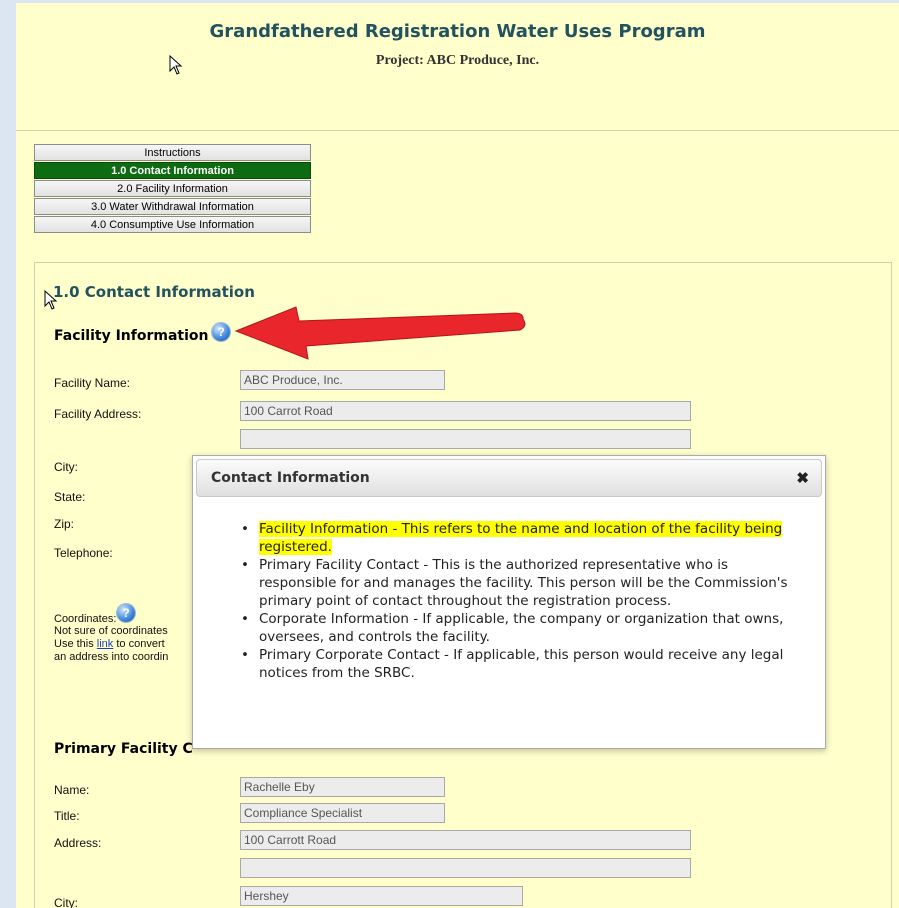 This screenshot has width=899, height=908. I want to click on tab-consumptive-use-information: 4.0 Consumptive Use Information, so click(172, 224).